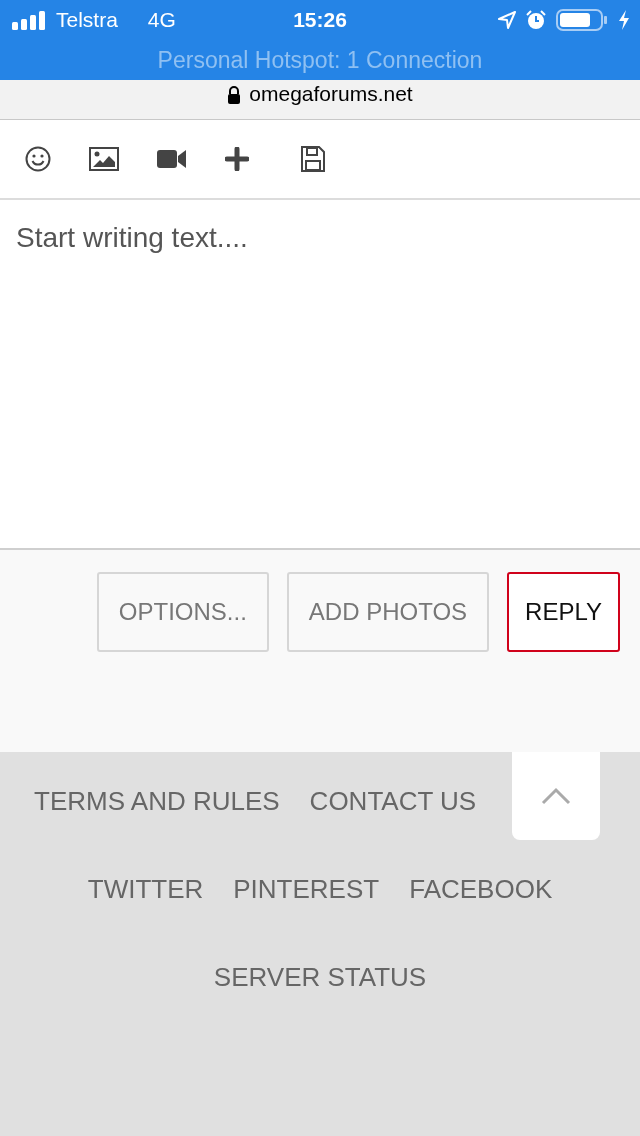 The image size is (640, 1136). I want to click on reply-button: REPLY, so click(563, 612).